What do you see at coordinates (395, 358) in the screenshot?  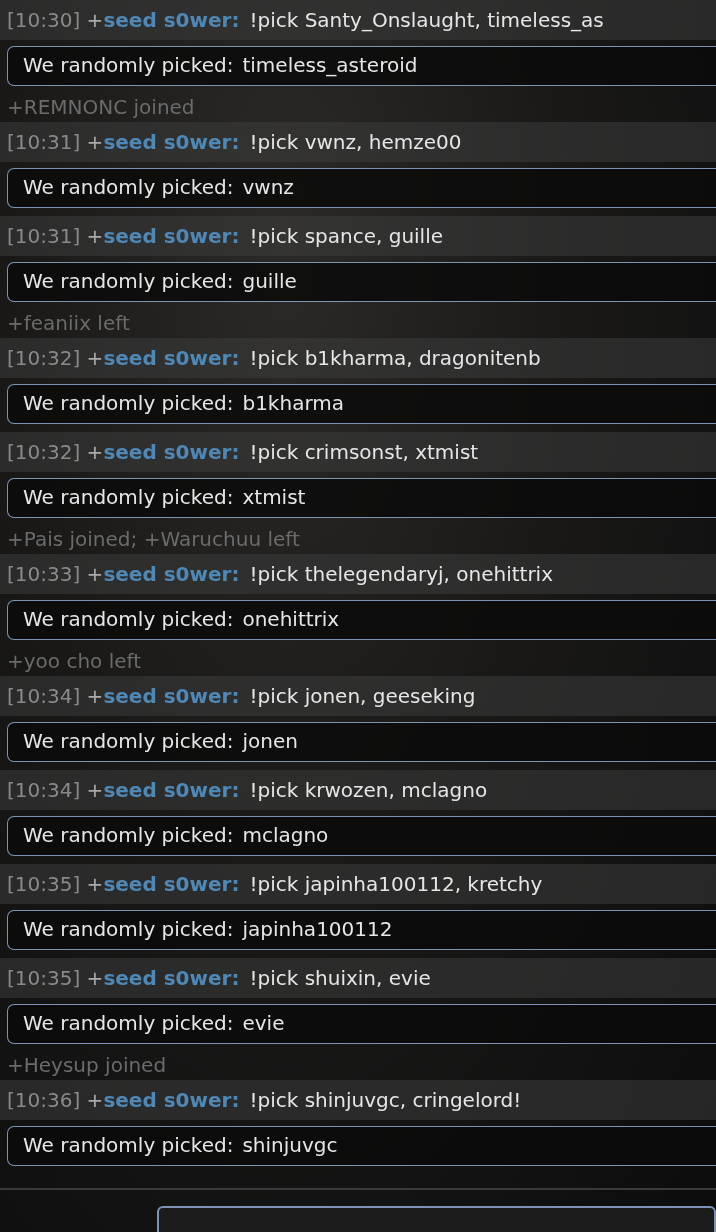 I see `chat-message: !pick b1kharma, dragonitenb` at bounding box center [395, 358].